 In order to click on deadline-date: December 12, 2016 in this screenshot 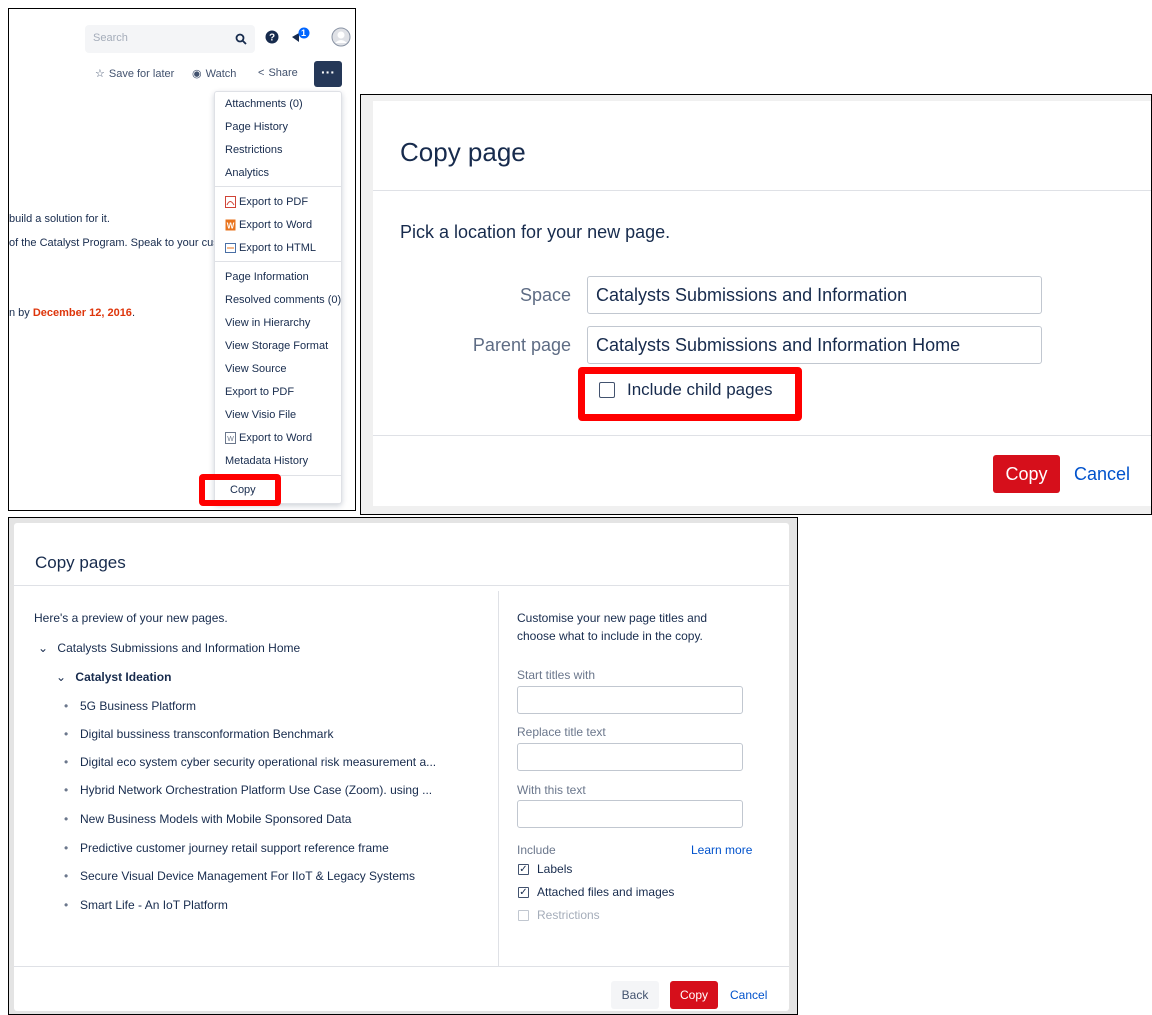, I will do `click(82, 313)`.